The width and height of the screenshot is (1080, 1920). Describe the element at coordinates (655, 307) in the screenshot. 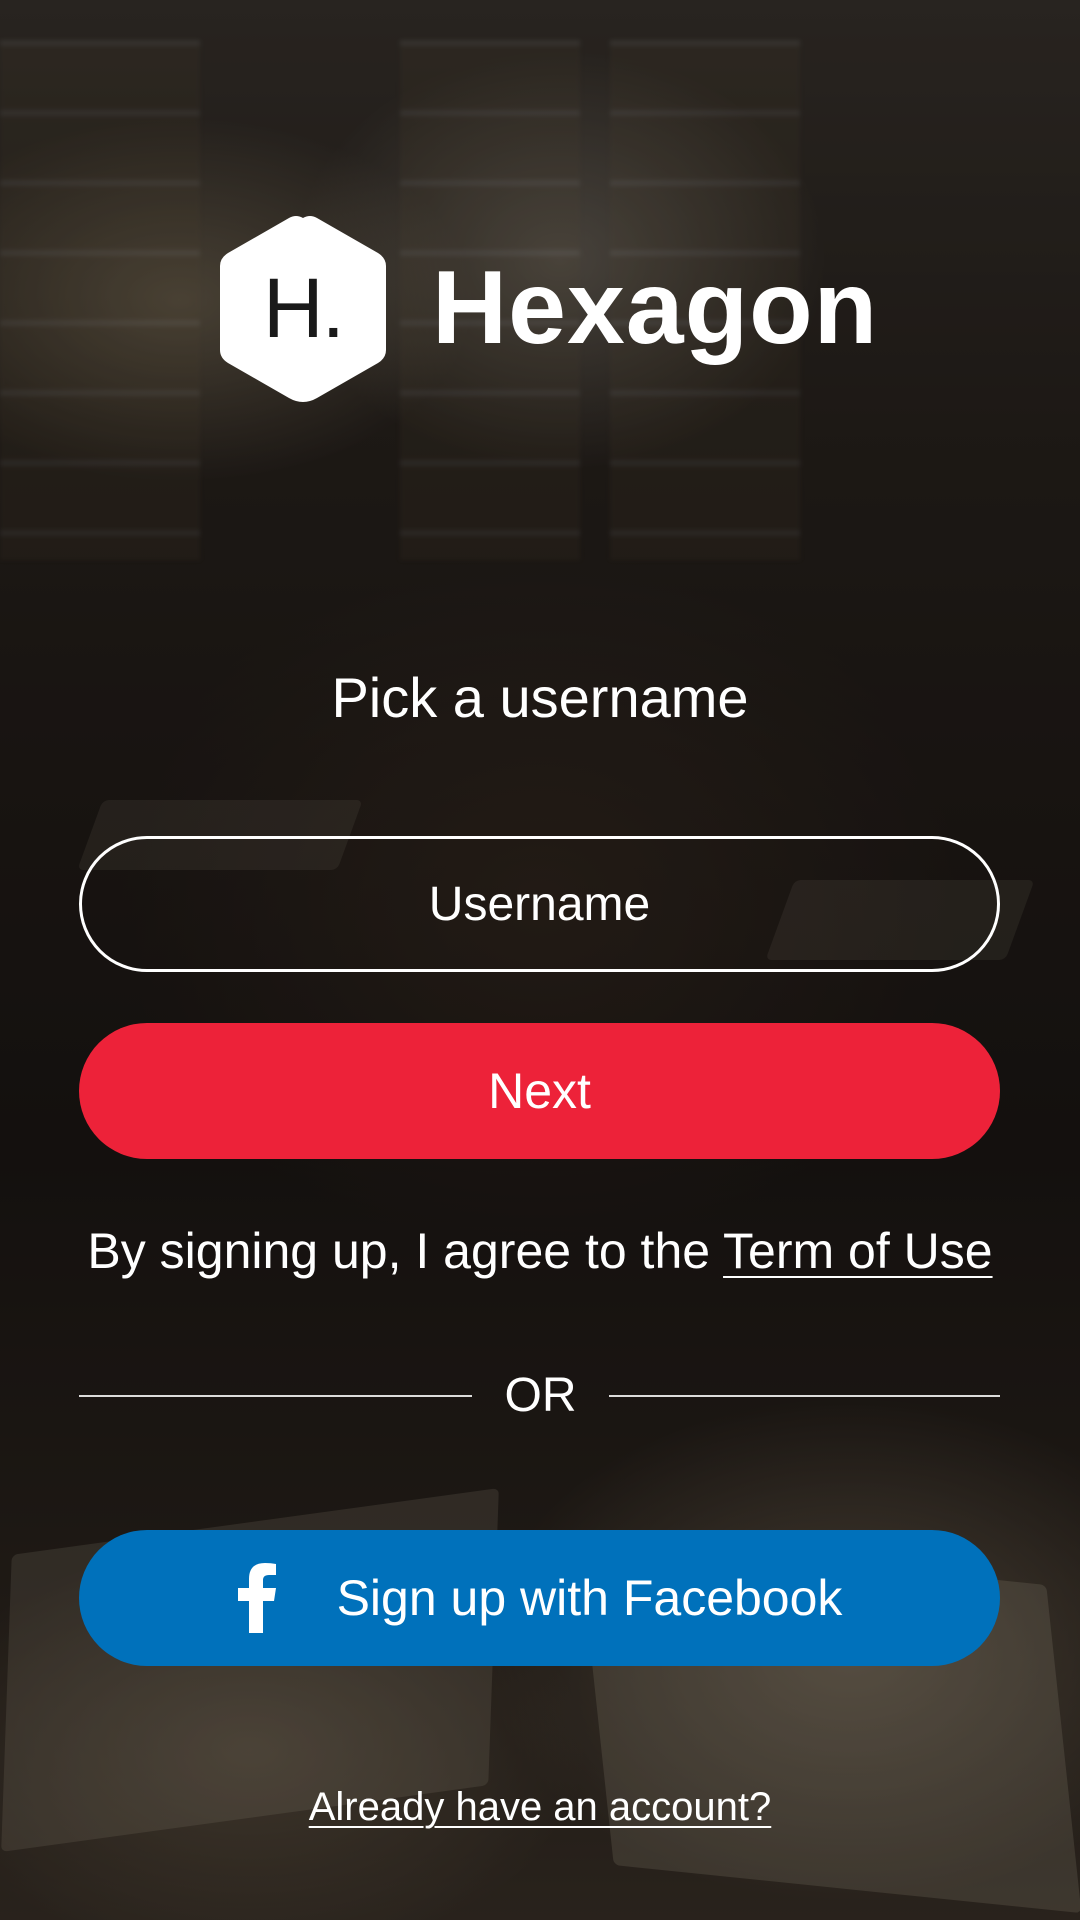

I see `brand-name: Hexagon` at that location.